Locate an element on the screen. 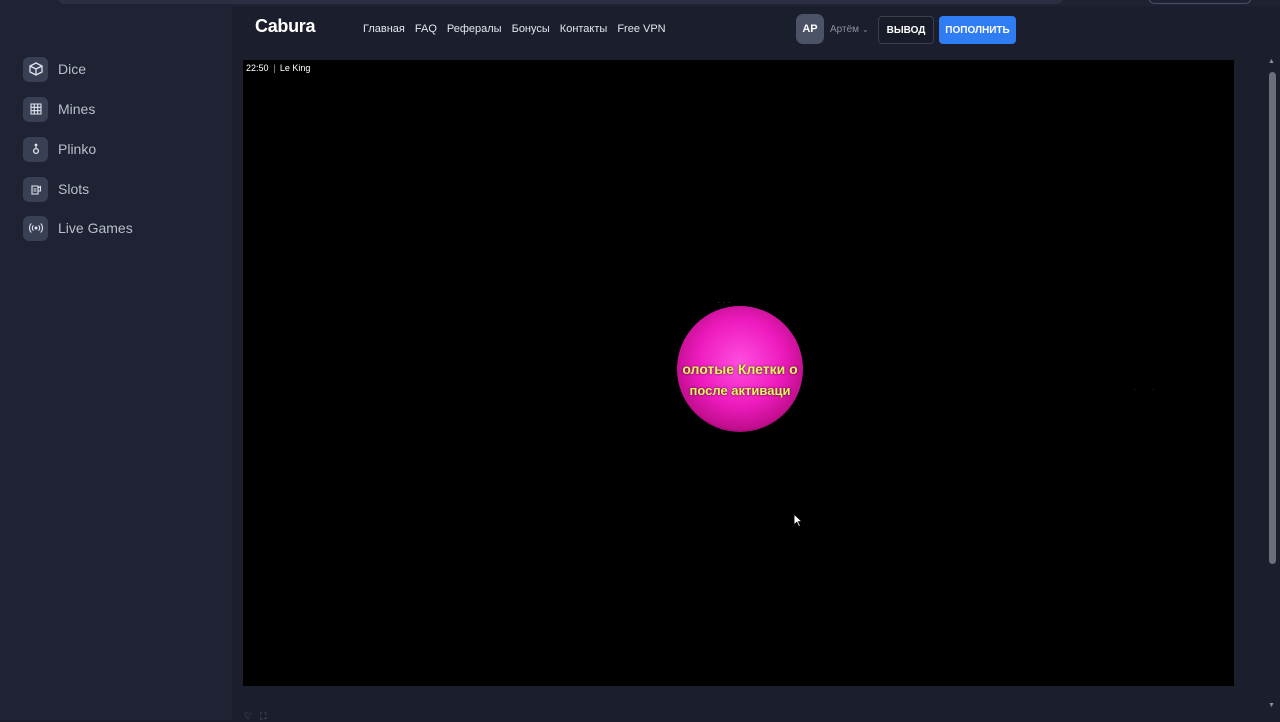  site-logo: Cabura is located at coordinates (285, 26).